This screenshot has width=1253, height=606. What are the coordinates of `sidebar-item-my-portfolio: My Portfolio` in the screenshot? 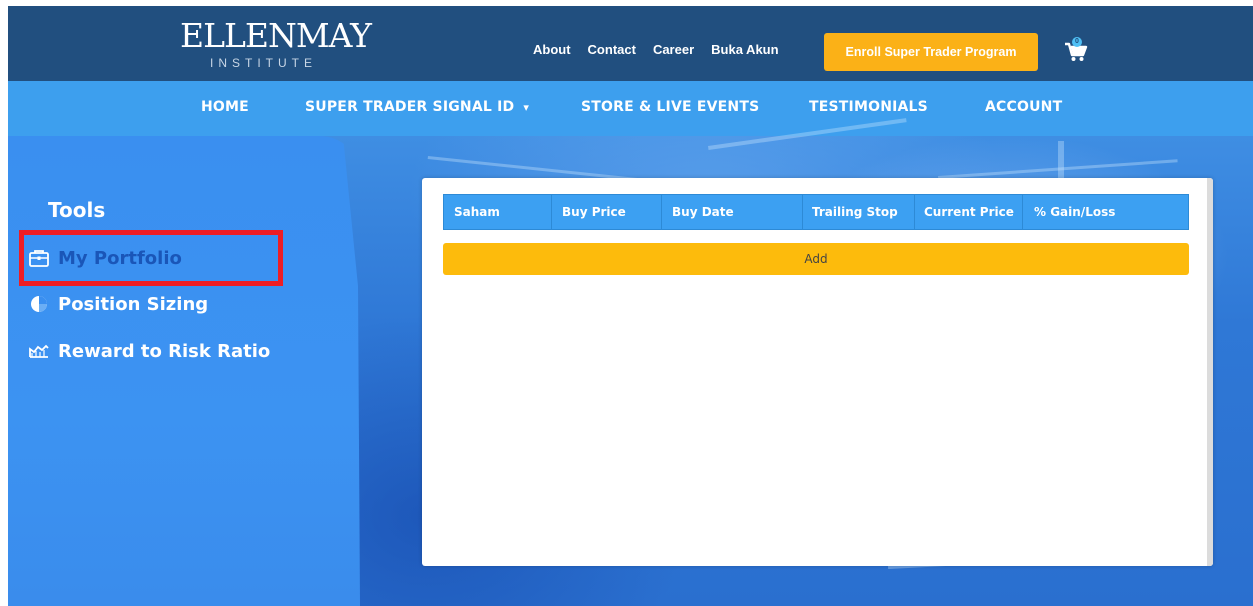 It's located at (105, 258).